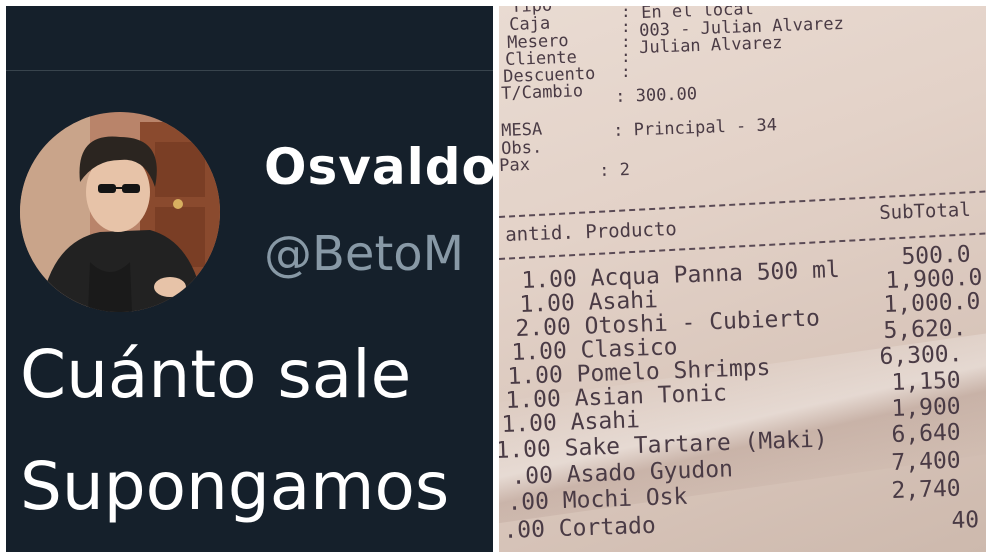 The width and height of the screenshot is (992, 558). Describe the element at coordinates (364, 254) in the screenshot. I see `user-handle: @BetoM` at that location.